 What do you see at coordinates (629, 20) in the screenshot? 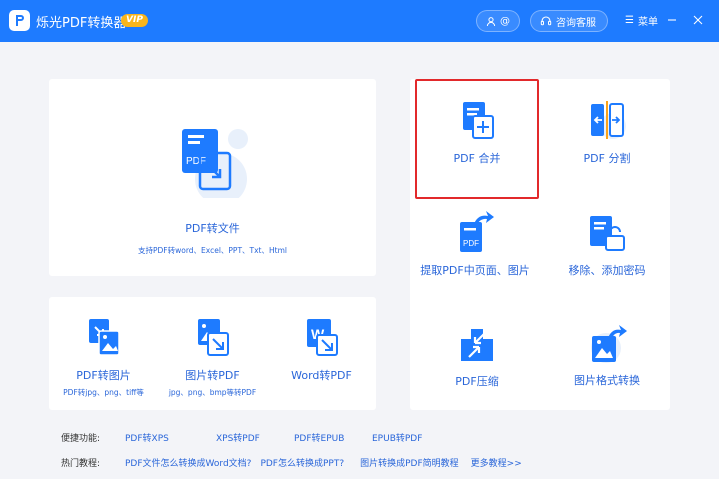
I see `hamburger-icon: ☰` at bounding box center [629, 20].